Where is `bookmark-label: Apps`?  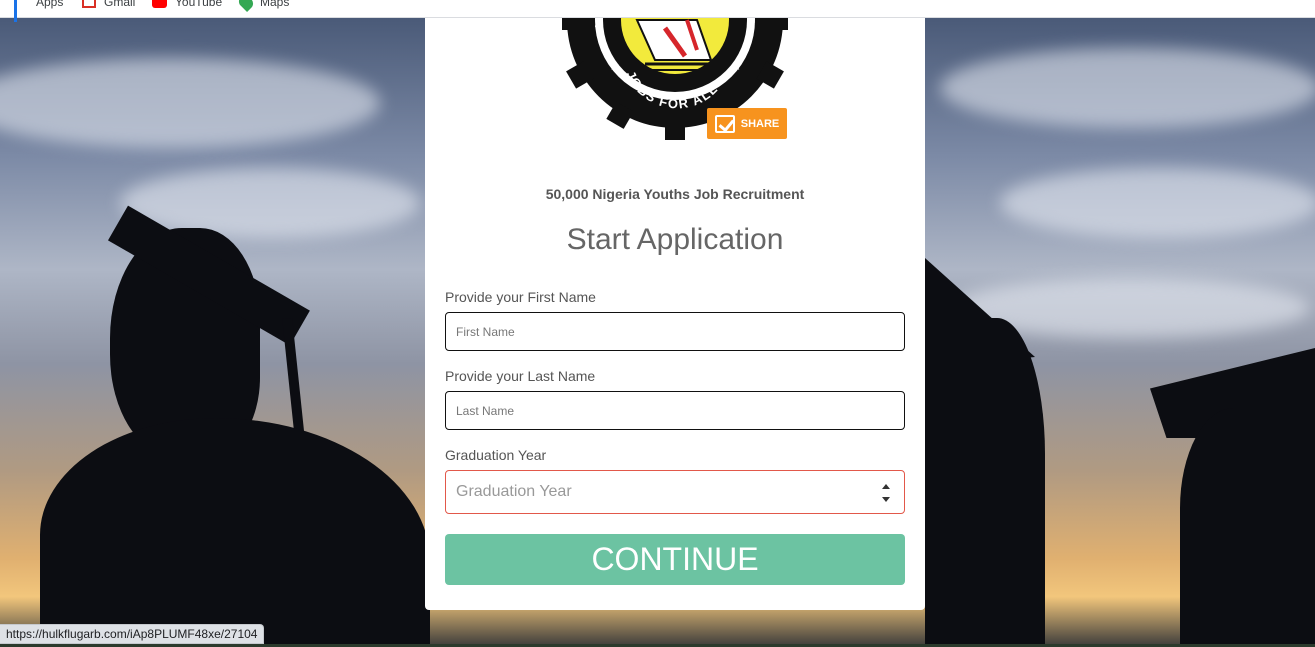 bookmark-label: Apps is located at coordinates (50, 4).